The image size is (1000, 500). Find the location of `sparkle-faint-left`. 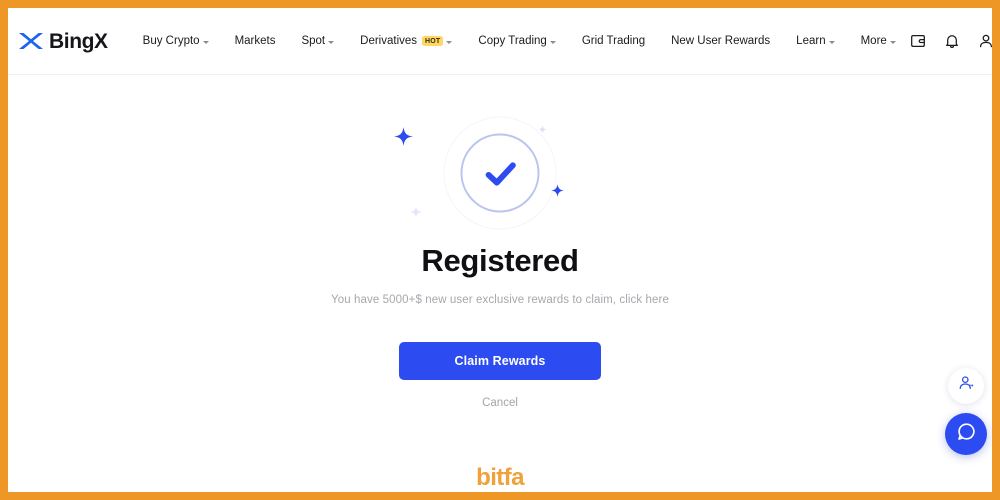

sparkle-faint-left is located at coordinates (416, 212).